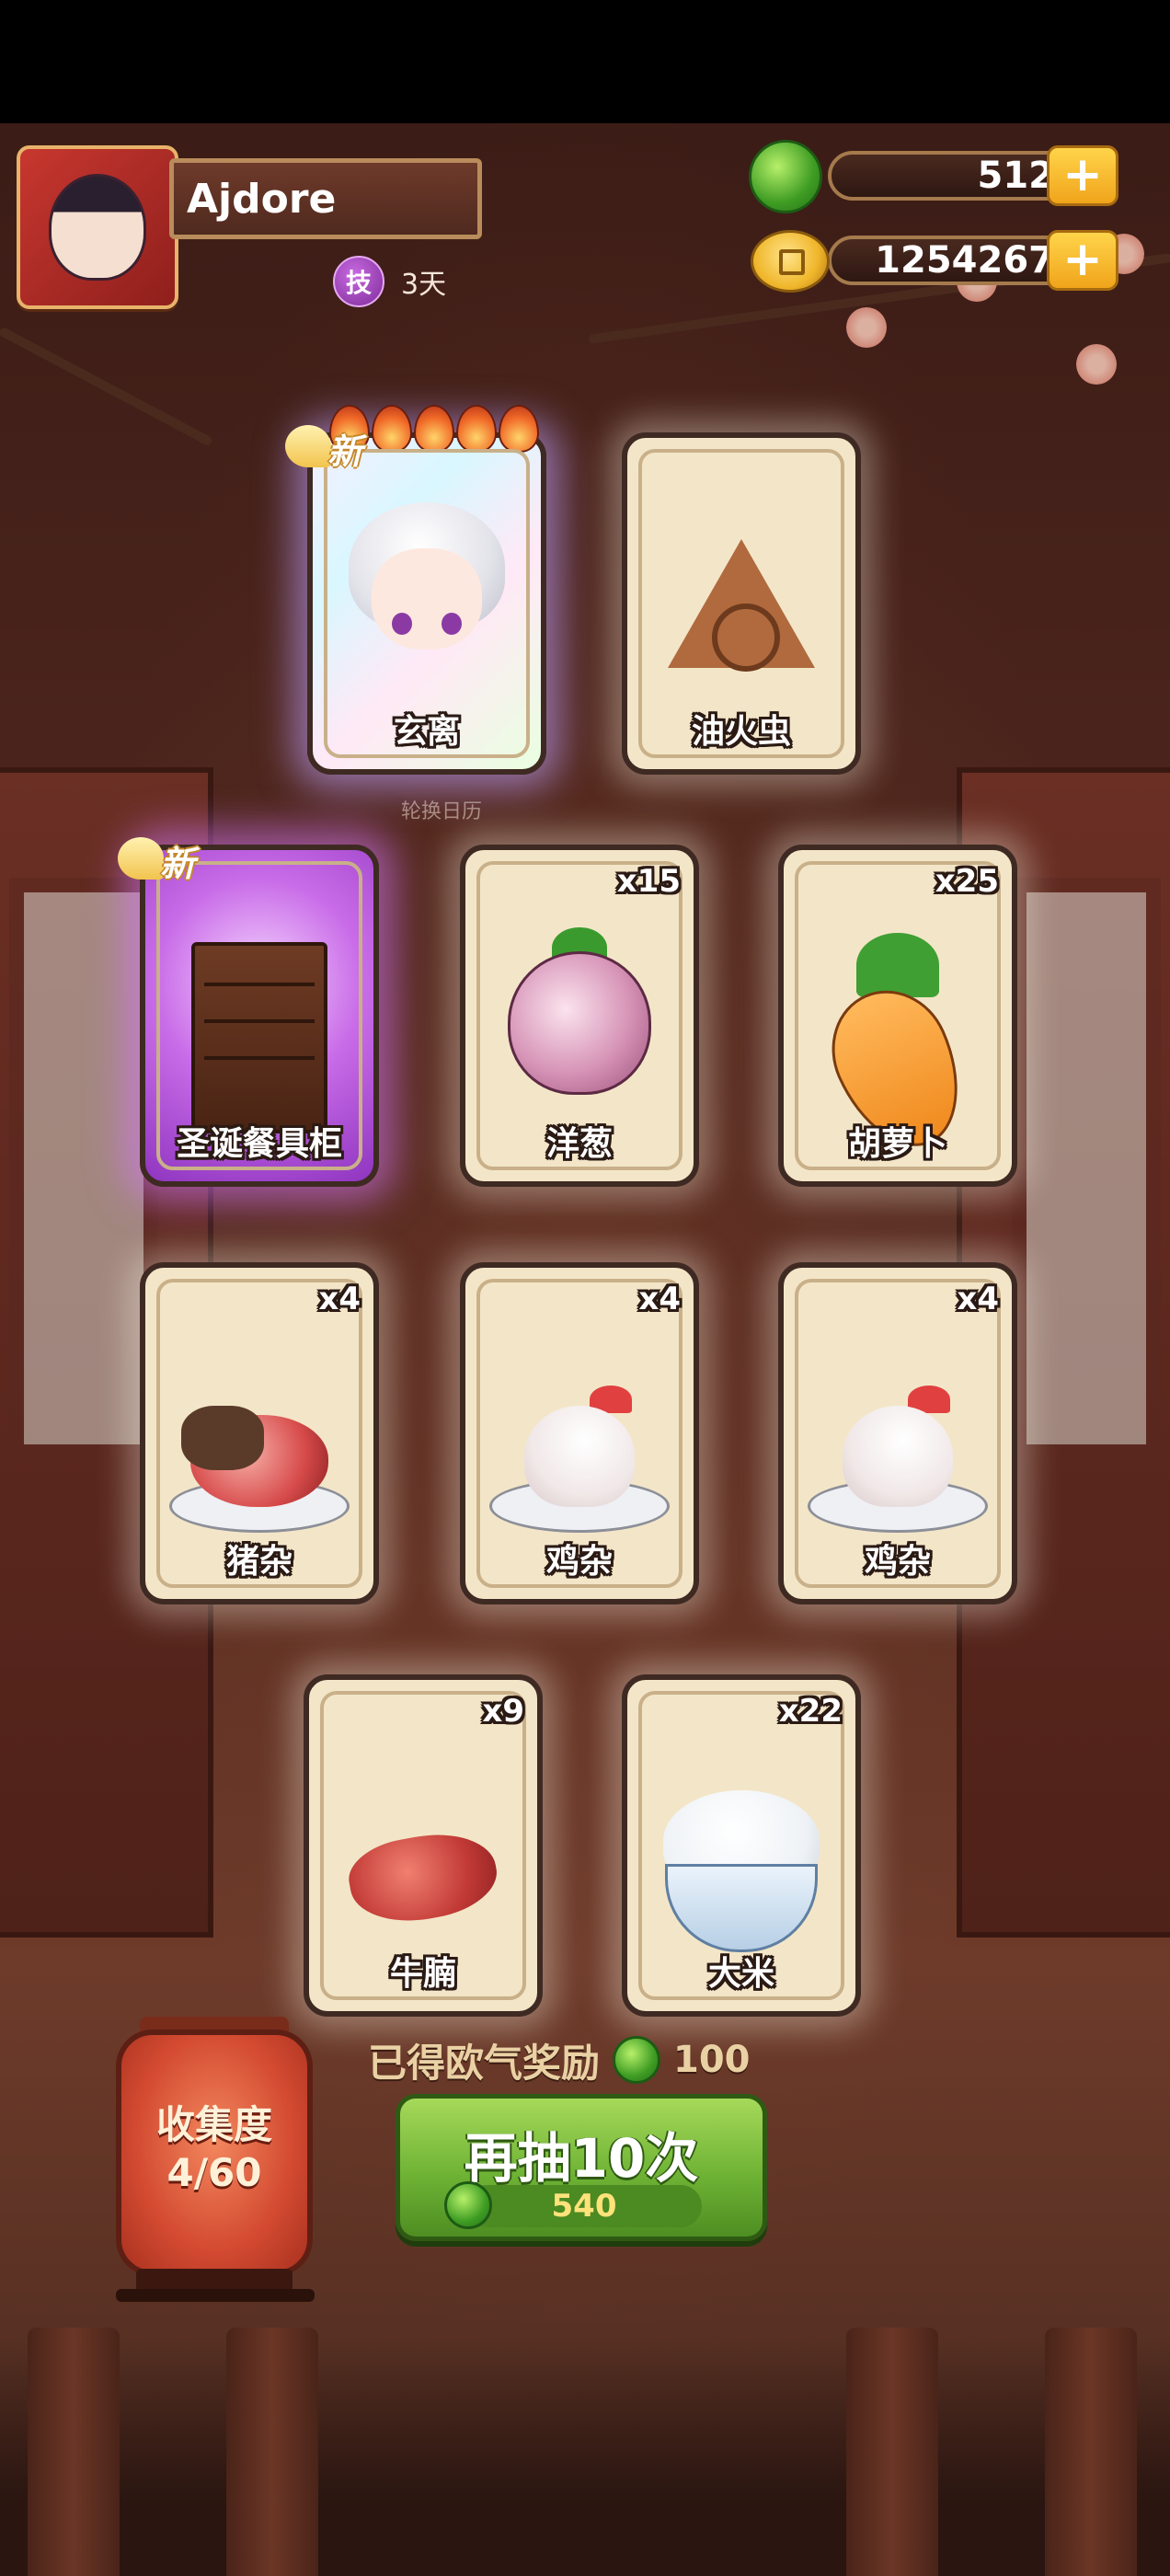  I want to click on onion-art, so click(579, 1023).